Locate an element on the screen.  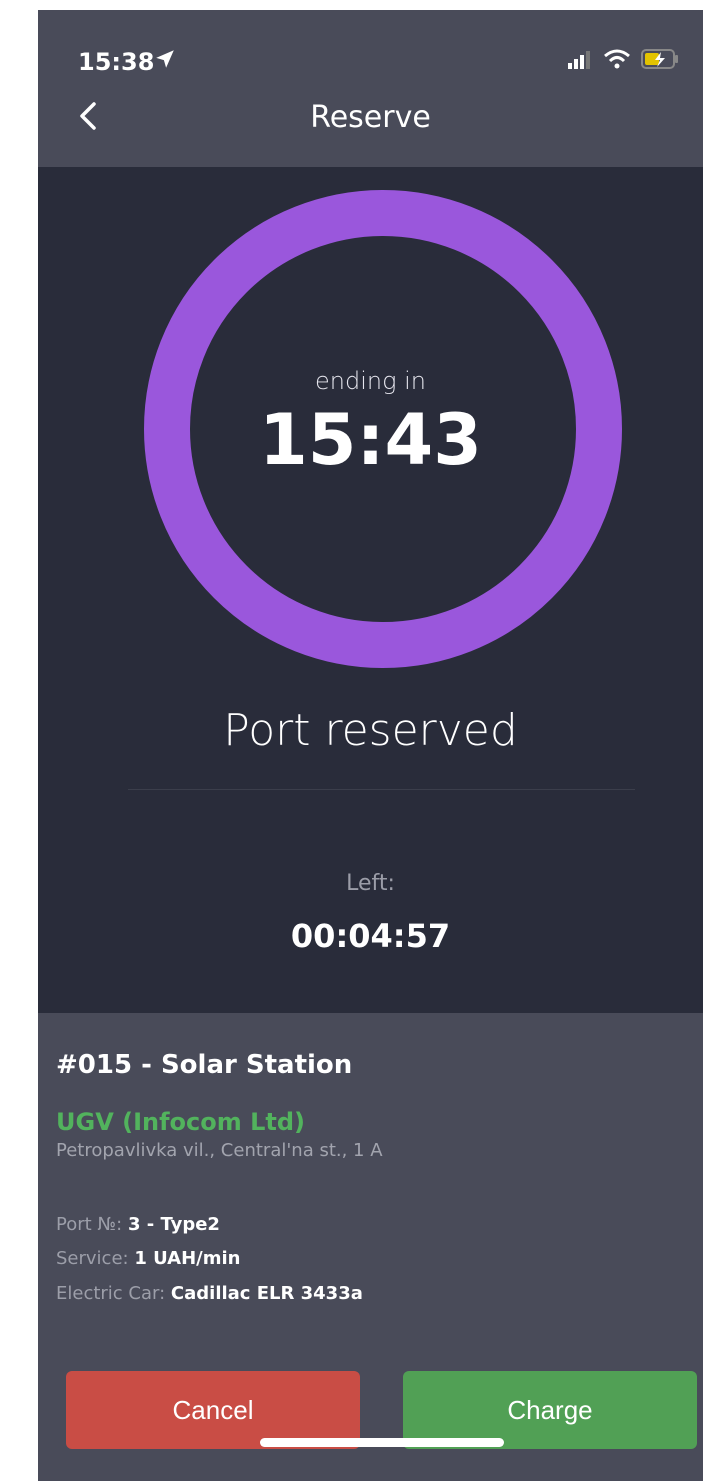
divider is located at coordinates (381, 789).